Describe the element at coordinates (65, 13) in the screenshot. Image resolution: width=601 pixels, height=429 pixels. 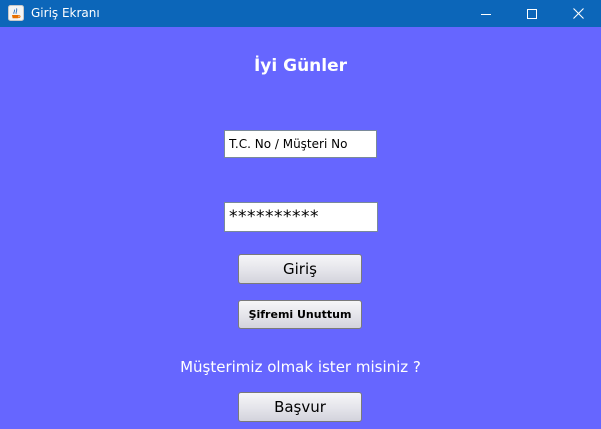
I see `window-title: Giriş Ekranı` at that location.